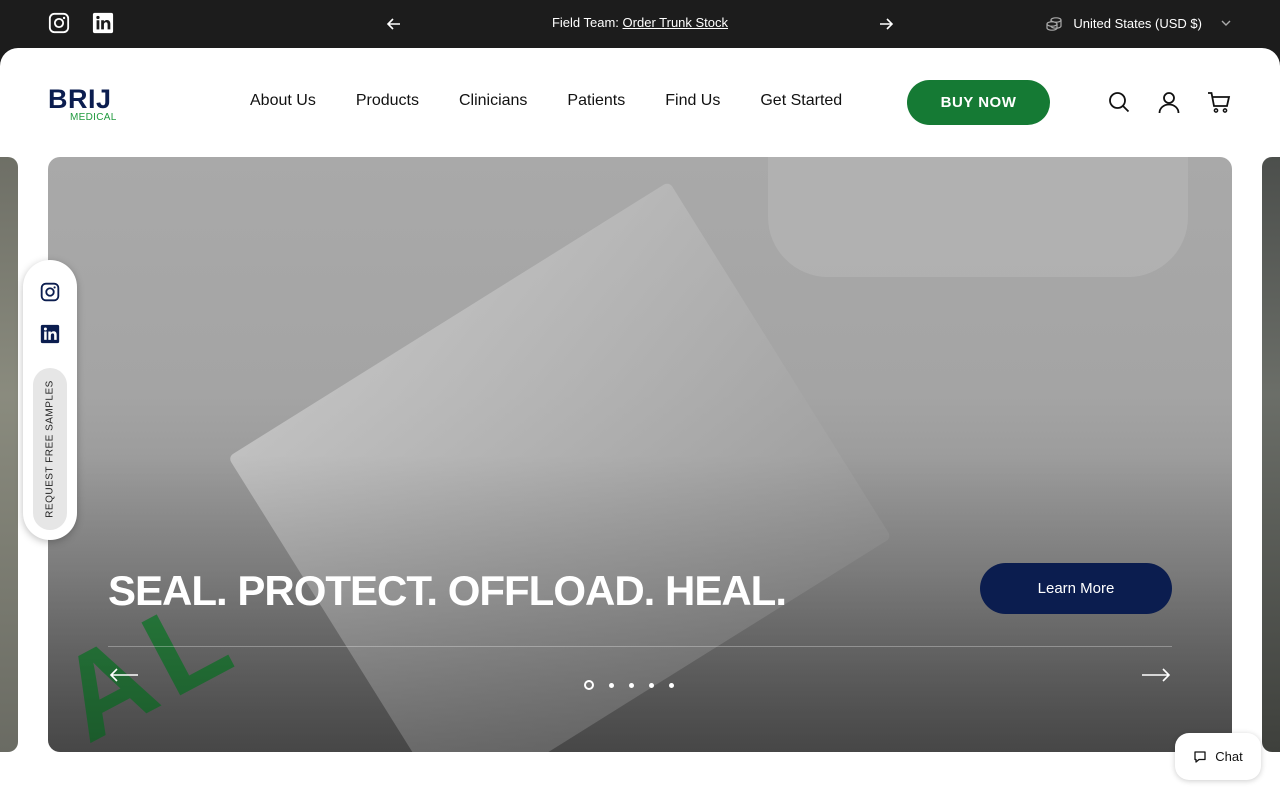 This screenshot has width=1280, height=800. Describe the element at coordinates (1200, 757) in the screenshot. I see `chat-icon` at that location.